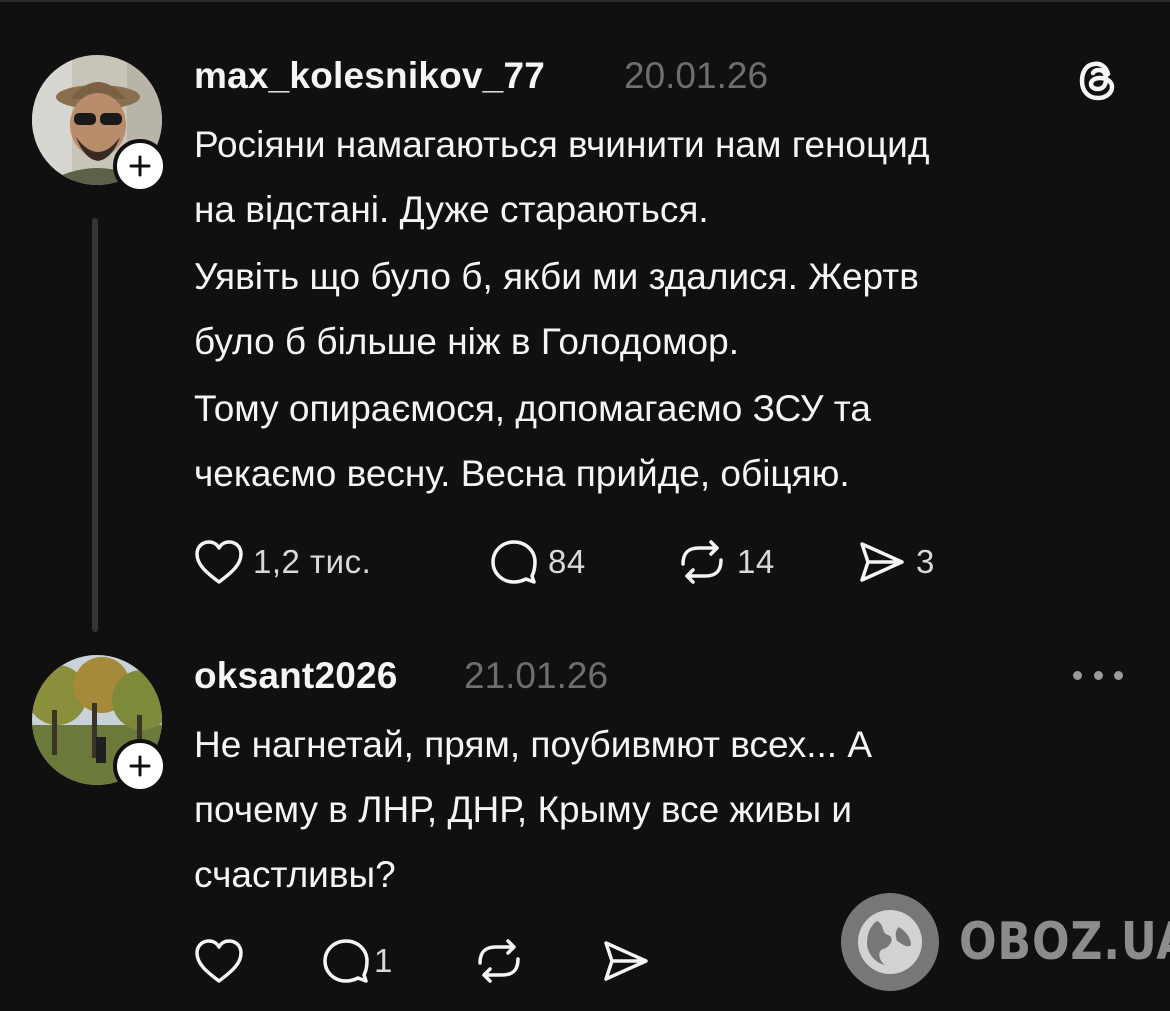  I want to click on share-count: 3, so click(925, 561).